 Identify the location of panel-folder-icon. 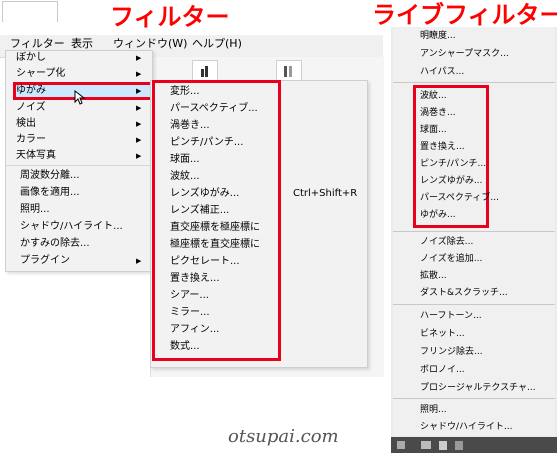
(474, 445).